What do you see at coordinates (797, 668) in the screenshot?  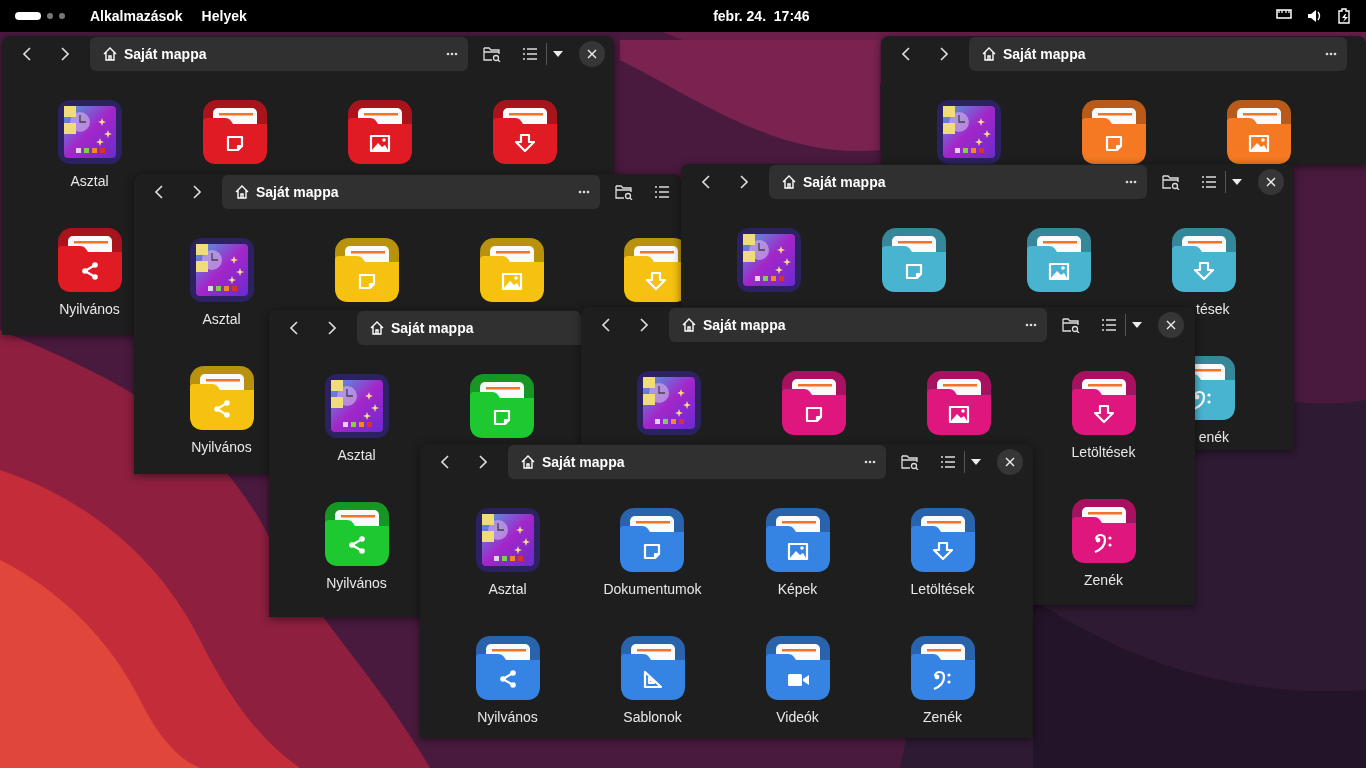 I see `camera-folder-icon` at bounding box center [797, 668].